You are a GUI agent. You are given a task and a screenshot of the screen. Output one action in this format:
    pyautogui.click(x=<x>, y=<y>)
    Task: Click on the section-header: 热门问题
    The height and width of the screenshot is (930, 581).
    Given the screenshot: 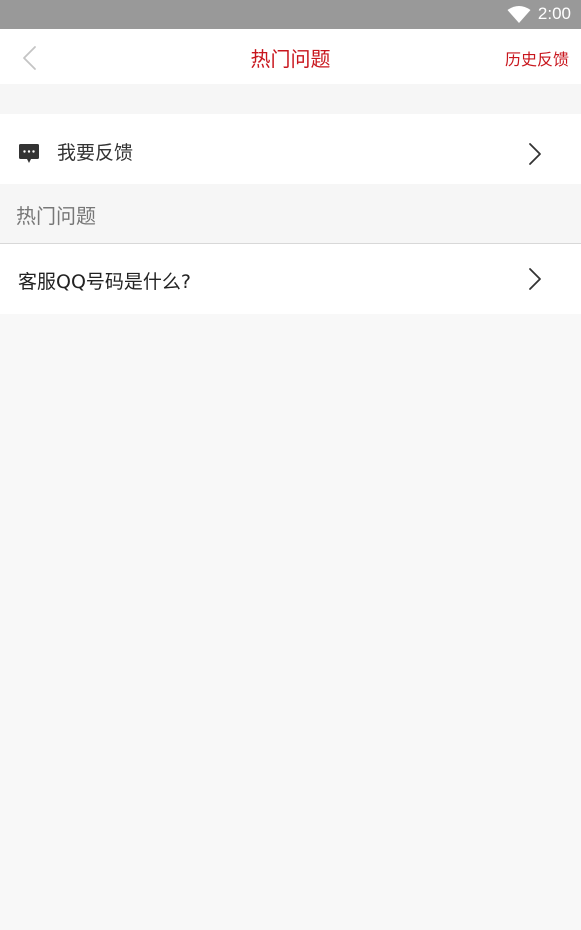 What is the action you would take?
    pyautogui.click(x=290, y=214)
    